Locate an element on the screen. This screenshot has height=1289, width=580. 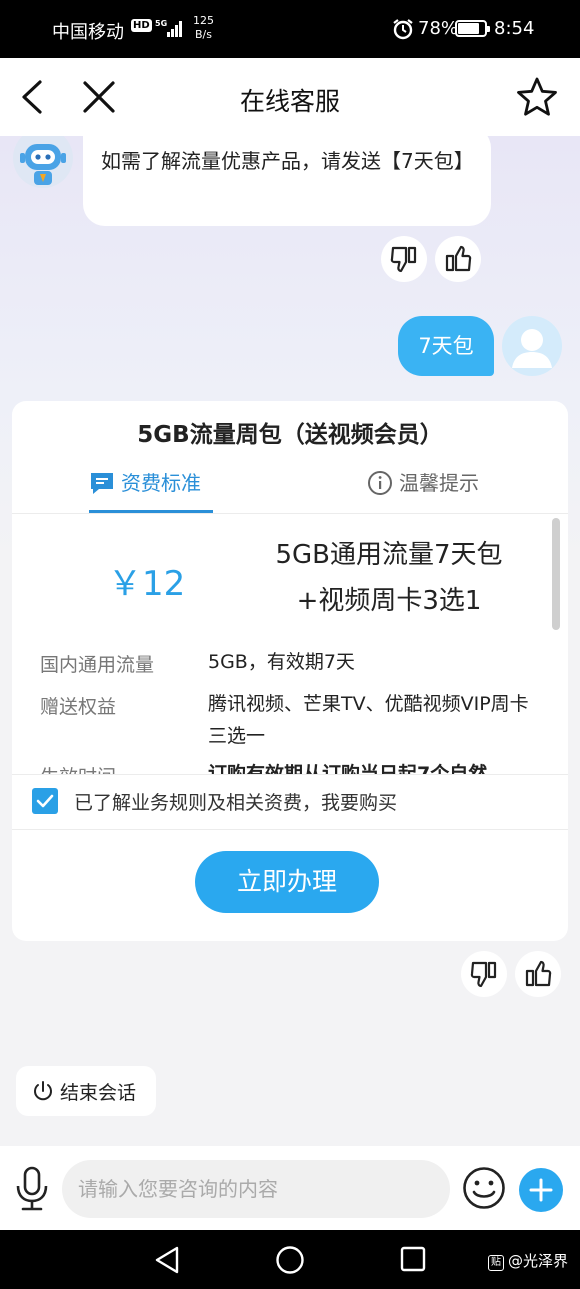
detail-label: 赠送权益 is located at coordinates (78, 707).